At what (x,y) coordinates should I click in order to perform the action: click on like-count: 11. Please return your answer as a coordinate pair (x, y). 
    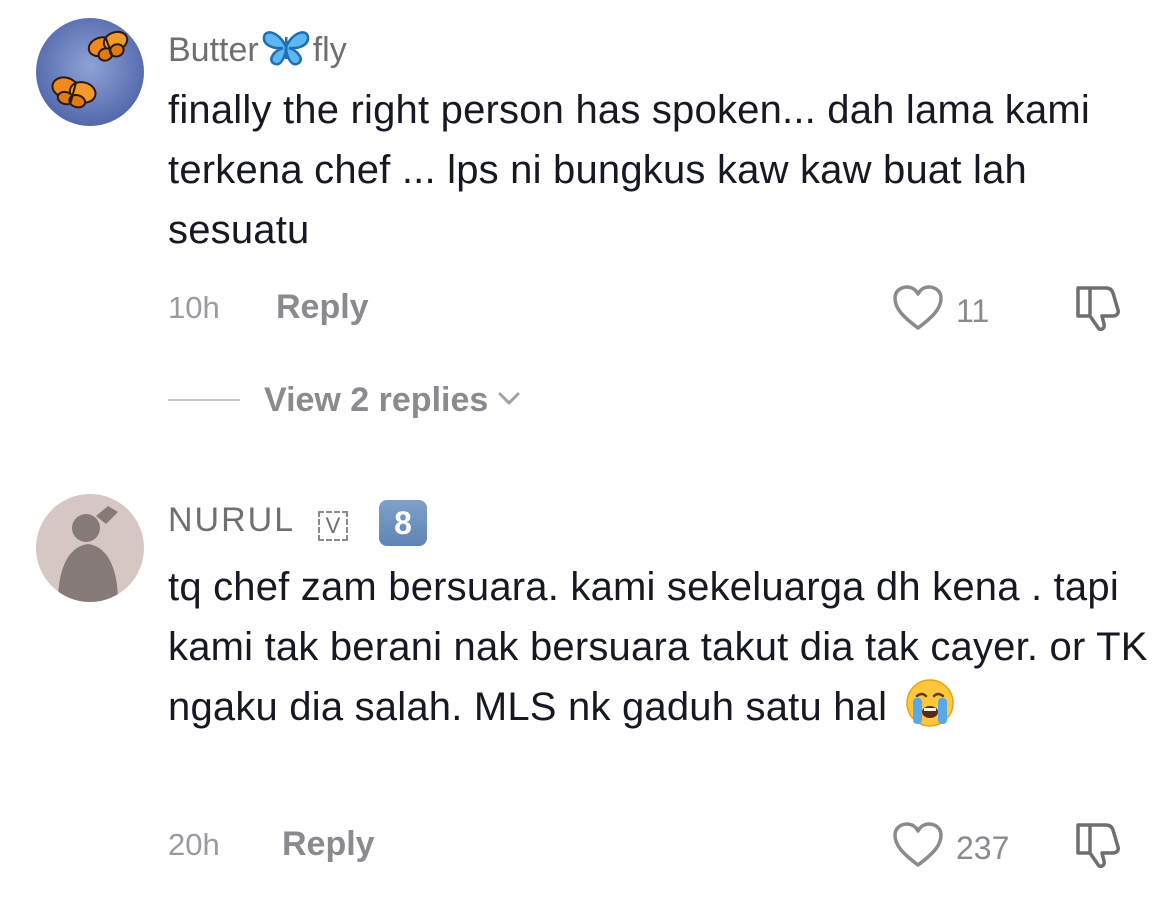
    Looking at the image, I should click on (973, 310).